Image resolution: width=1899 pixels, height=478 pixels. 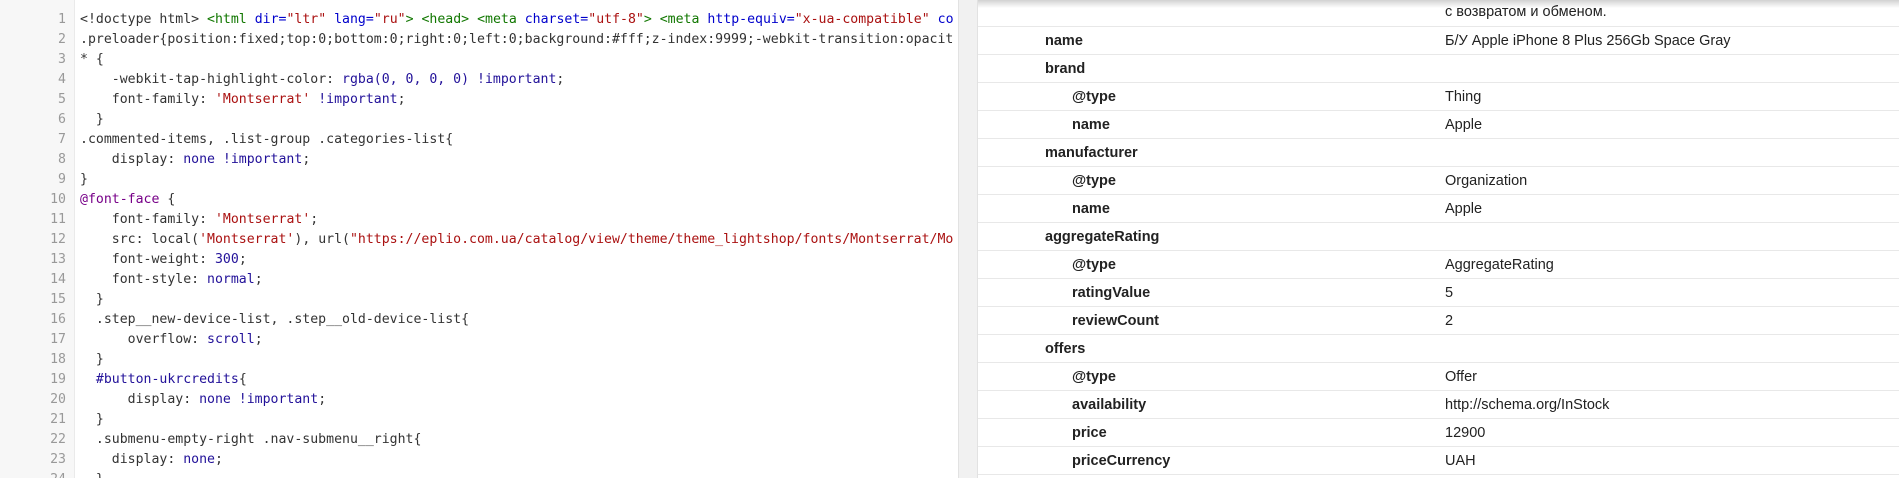 What do you see at coordinates (1089, 433) in the screenshot?
I see `property-key: price` at bounding box center [1089, 433].